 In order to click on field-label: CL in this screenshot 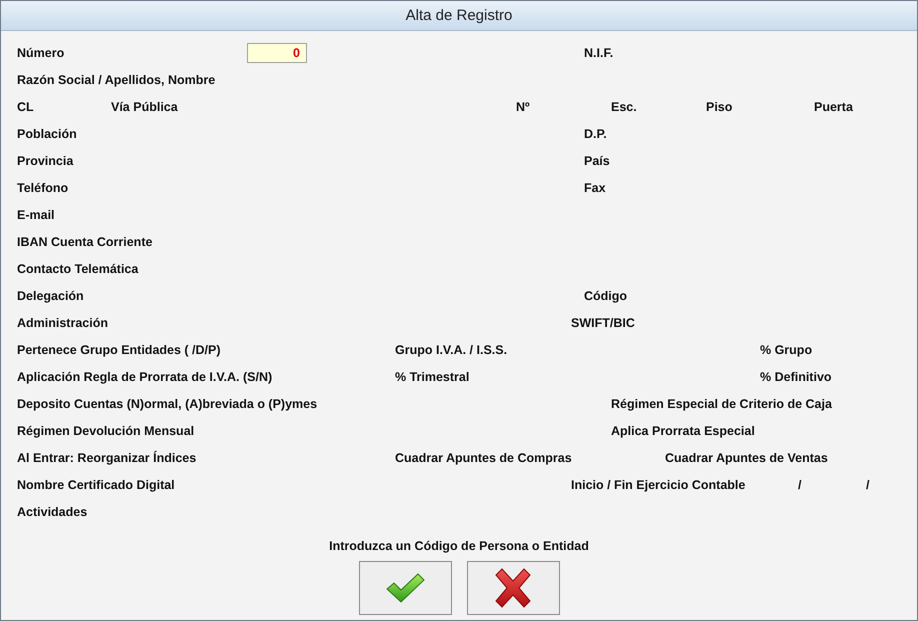, I will do `click(25, 107)`.